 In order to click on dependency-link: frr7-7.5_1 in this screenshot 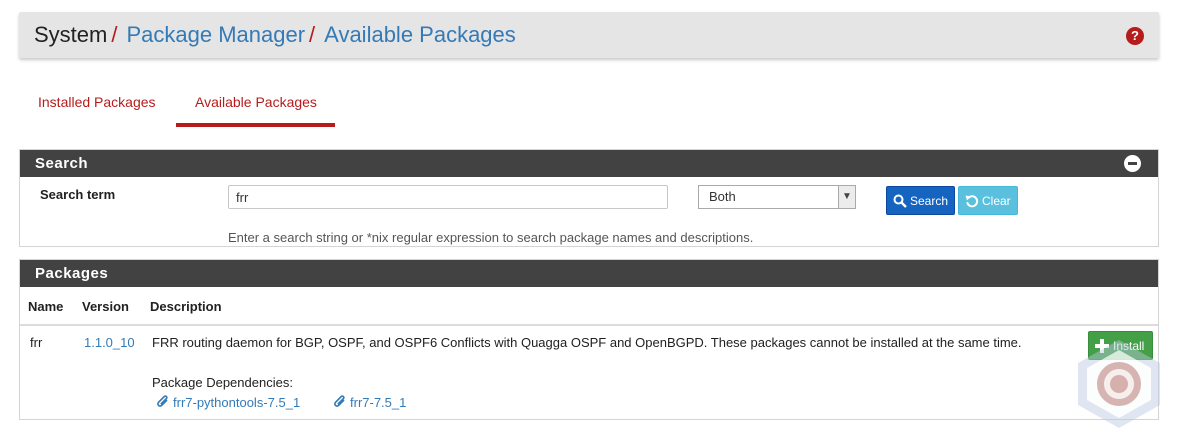, I will do `click(369, 402)`.